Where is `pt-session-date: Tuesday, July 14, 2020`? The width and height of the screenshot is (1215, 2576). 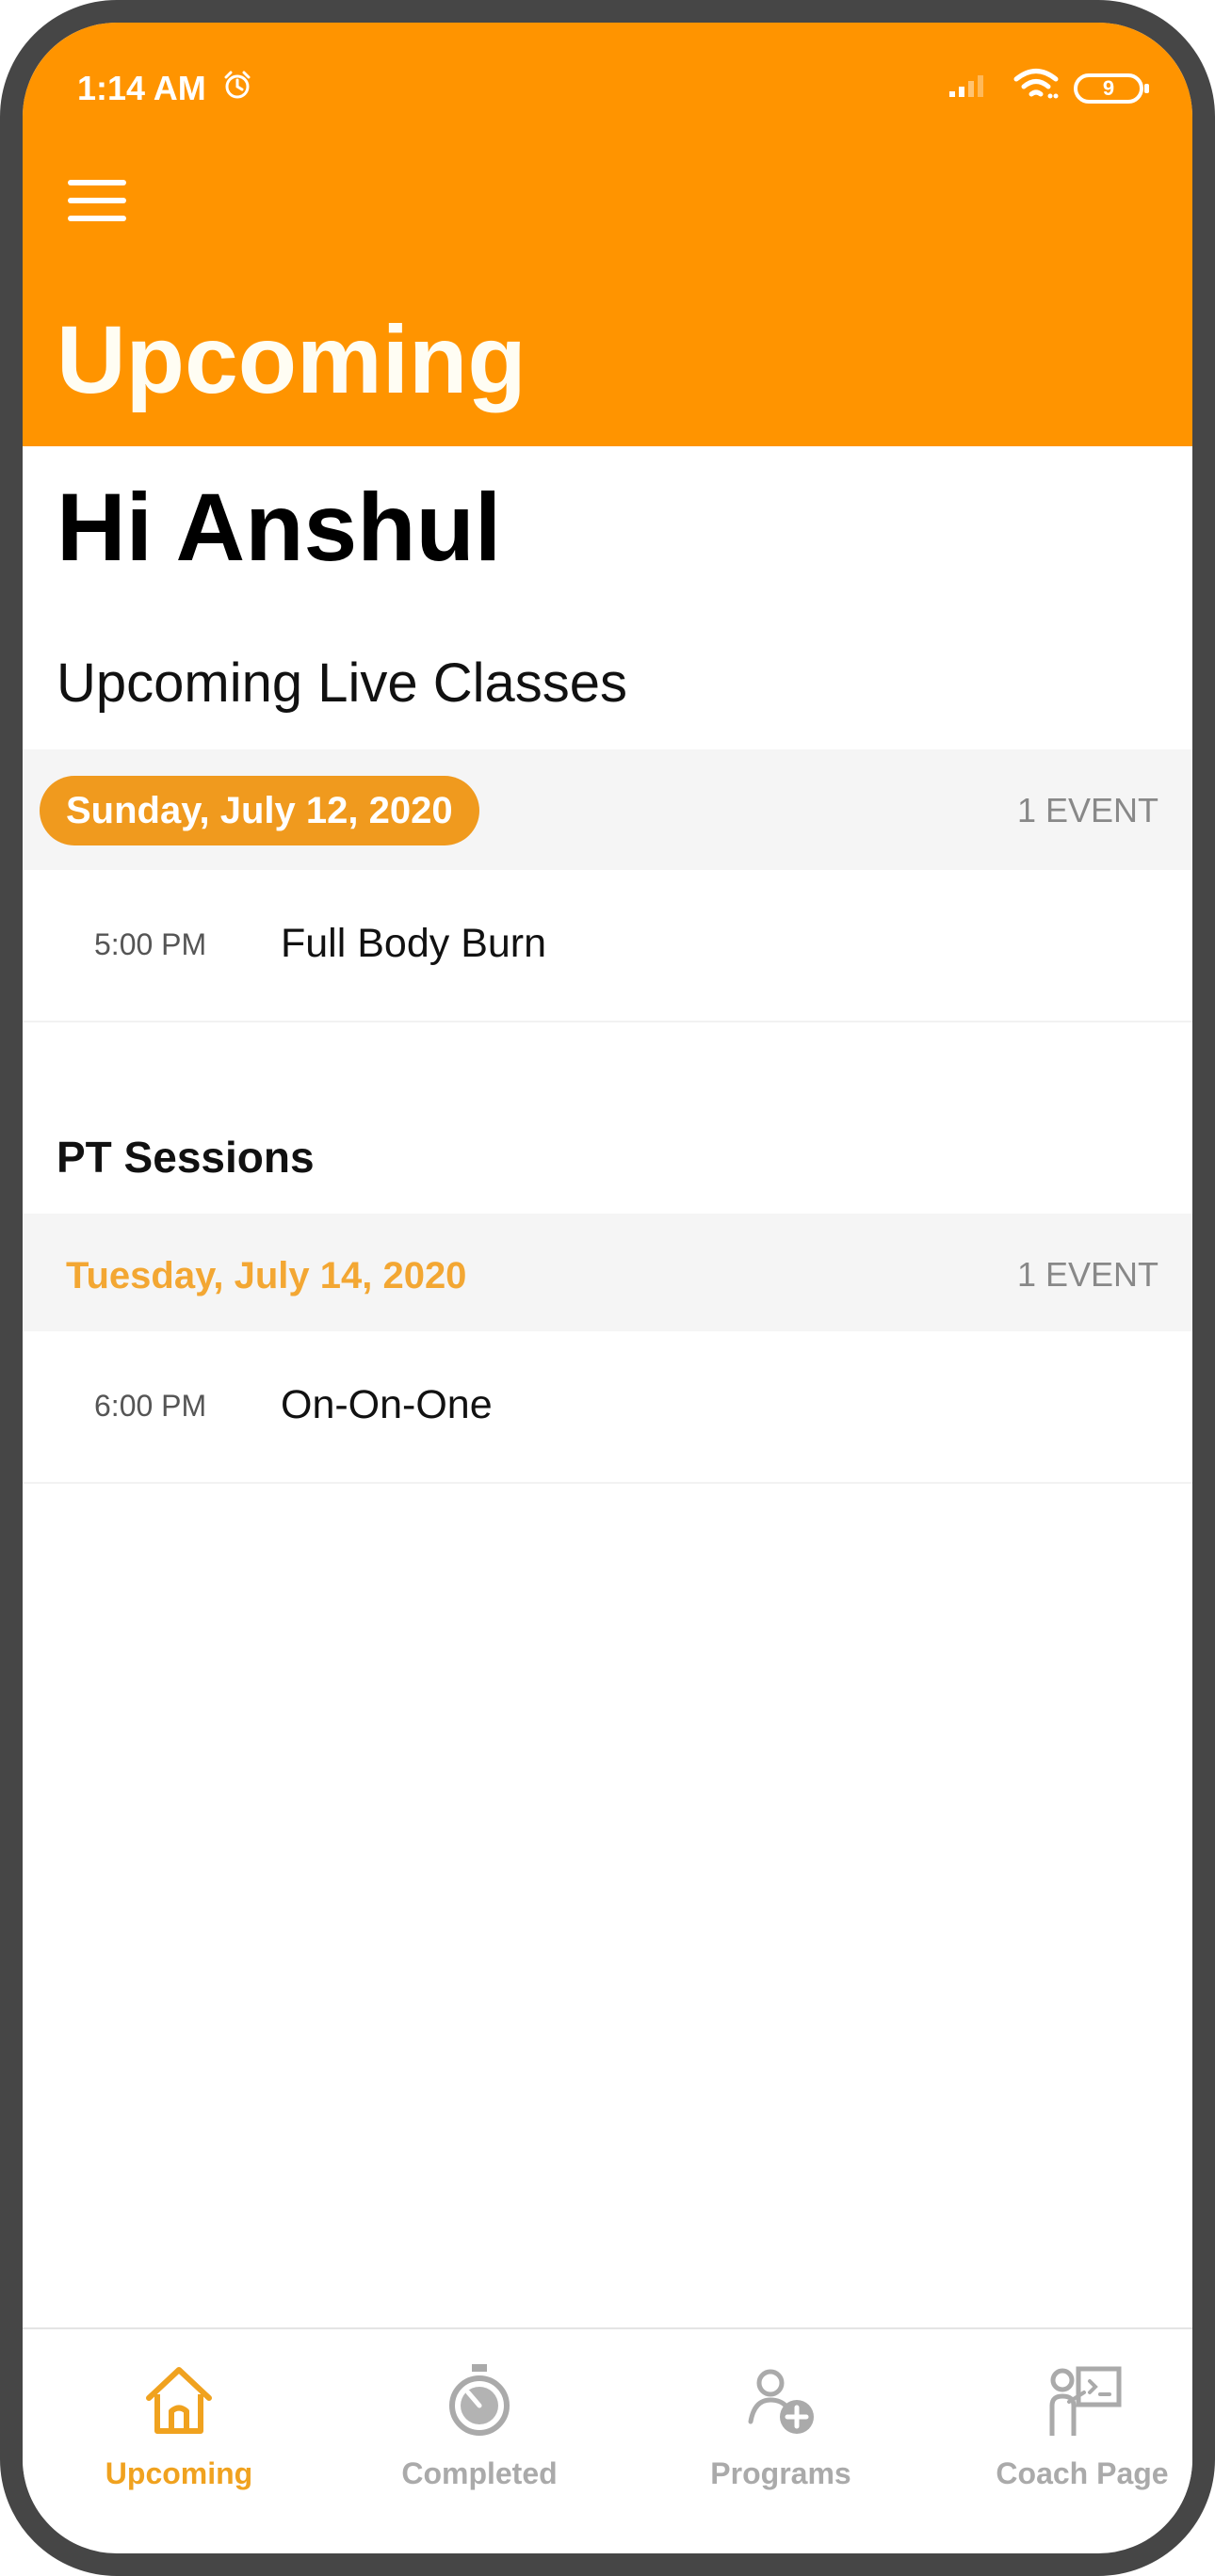 pt-session-date: Tuesday, July 14, 2020 is located at coordinates (266, 1275).